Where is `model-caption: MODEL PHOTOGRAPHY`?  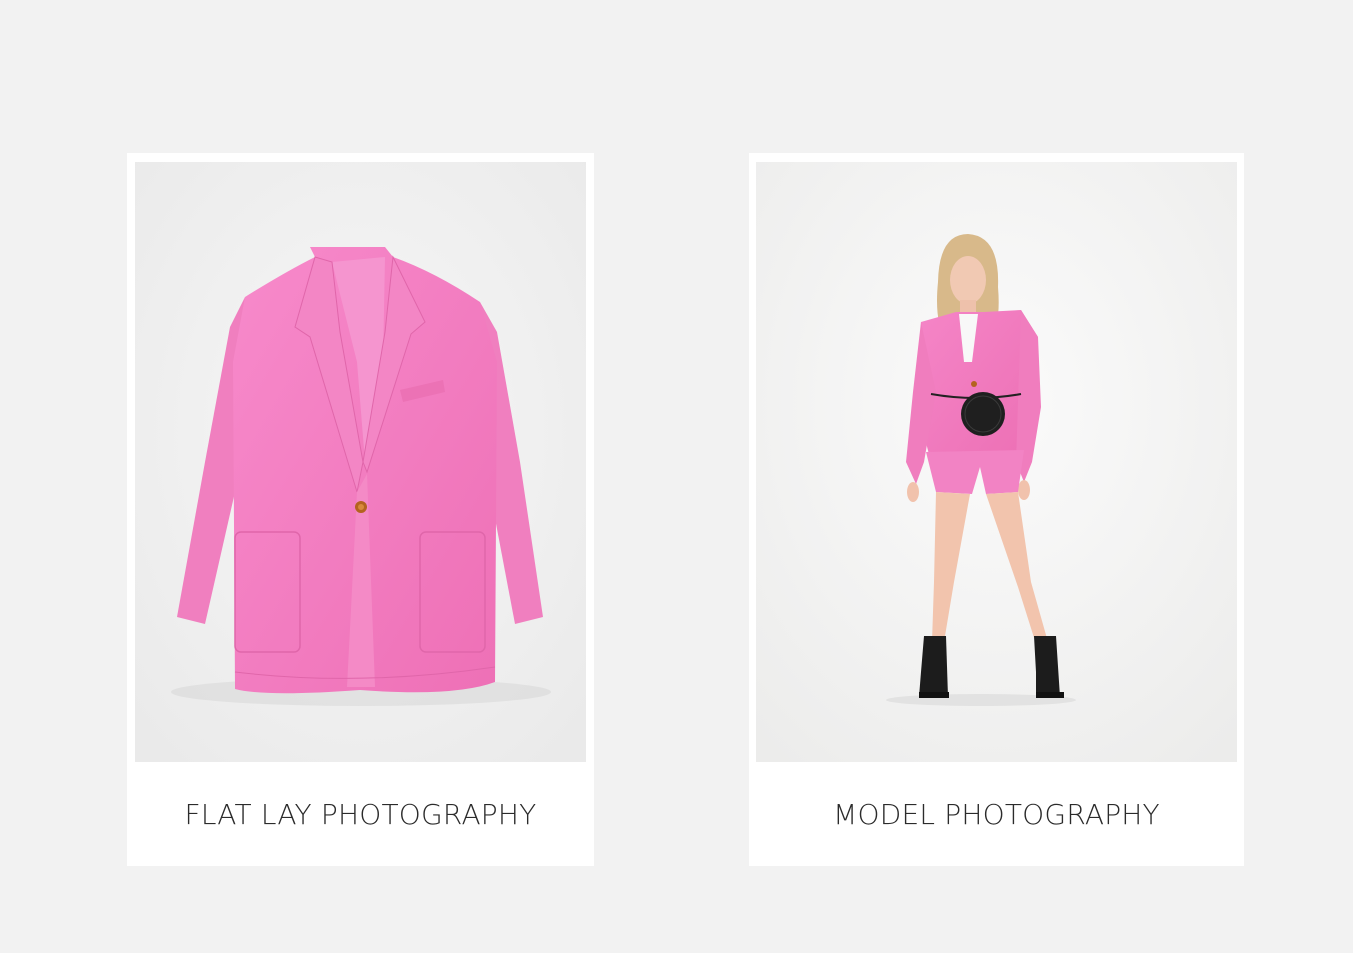 model-caption: MODEL PHOTOGRAPHY is located at coordinates (996, 814).